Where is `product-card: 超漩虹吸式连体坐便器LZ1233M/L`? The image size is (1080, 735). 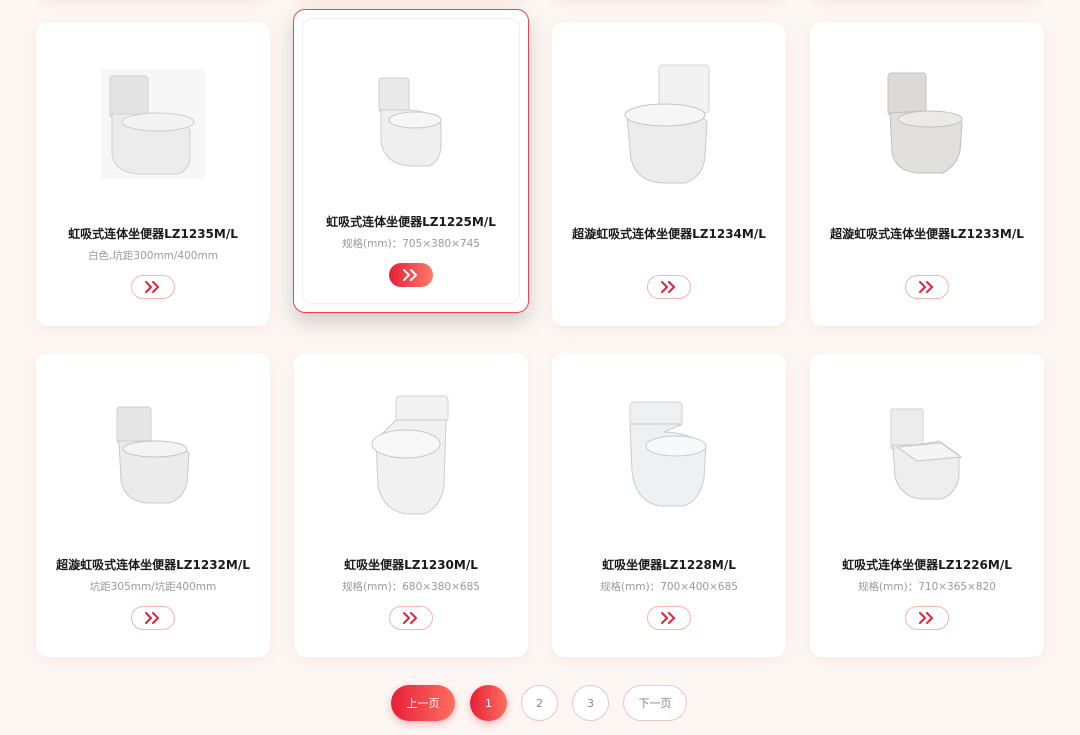
product-card: 超漩虹吸式连体坐便器LZ1233M/L is located at coordinates (927, 174).